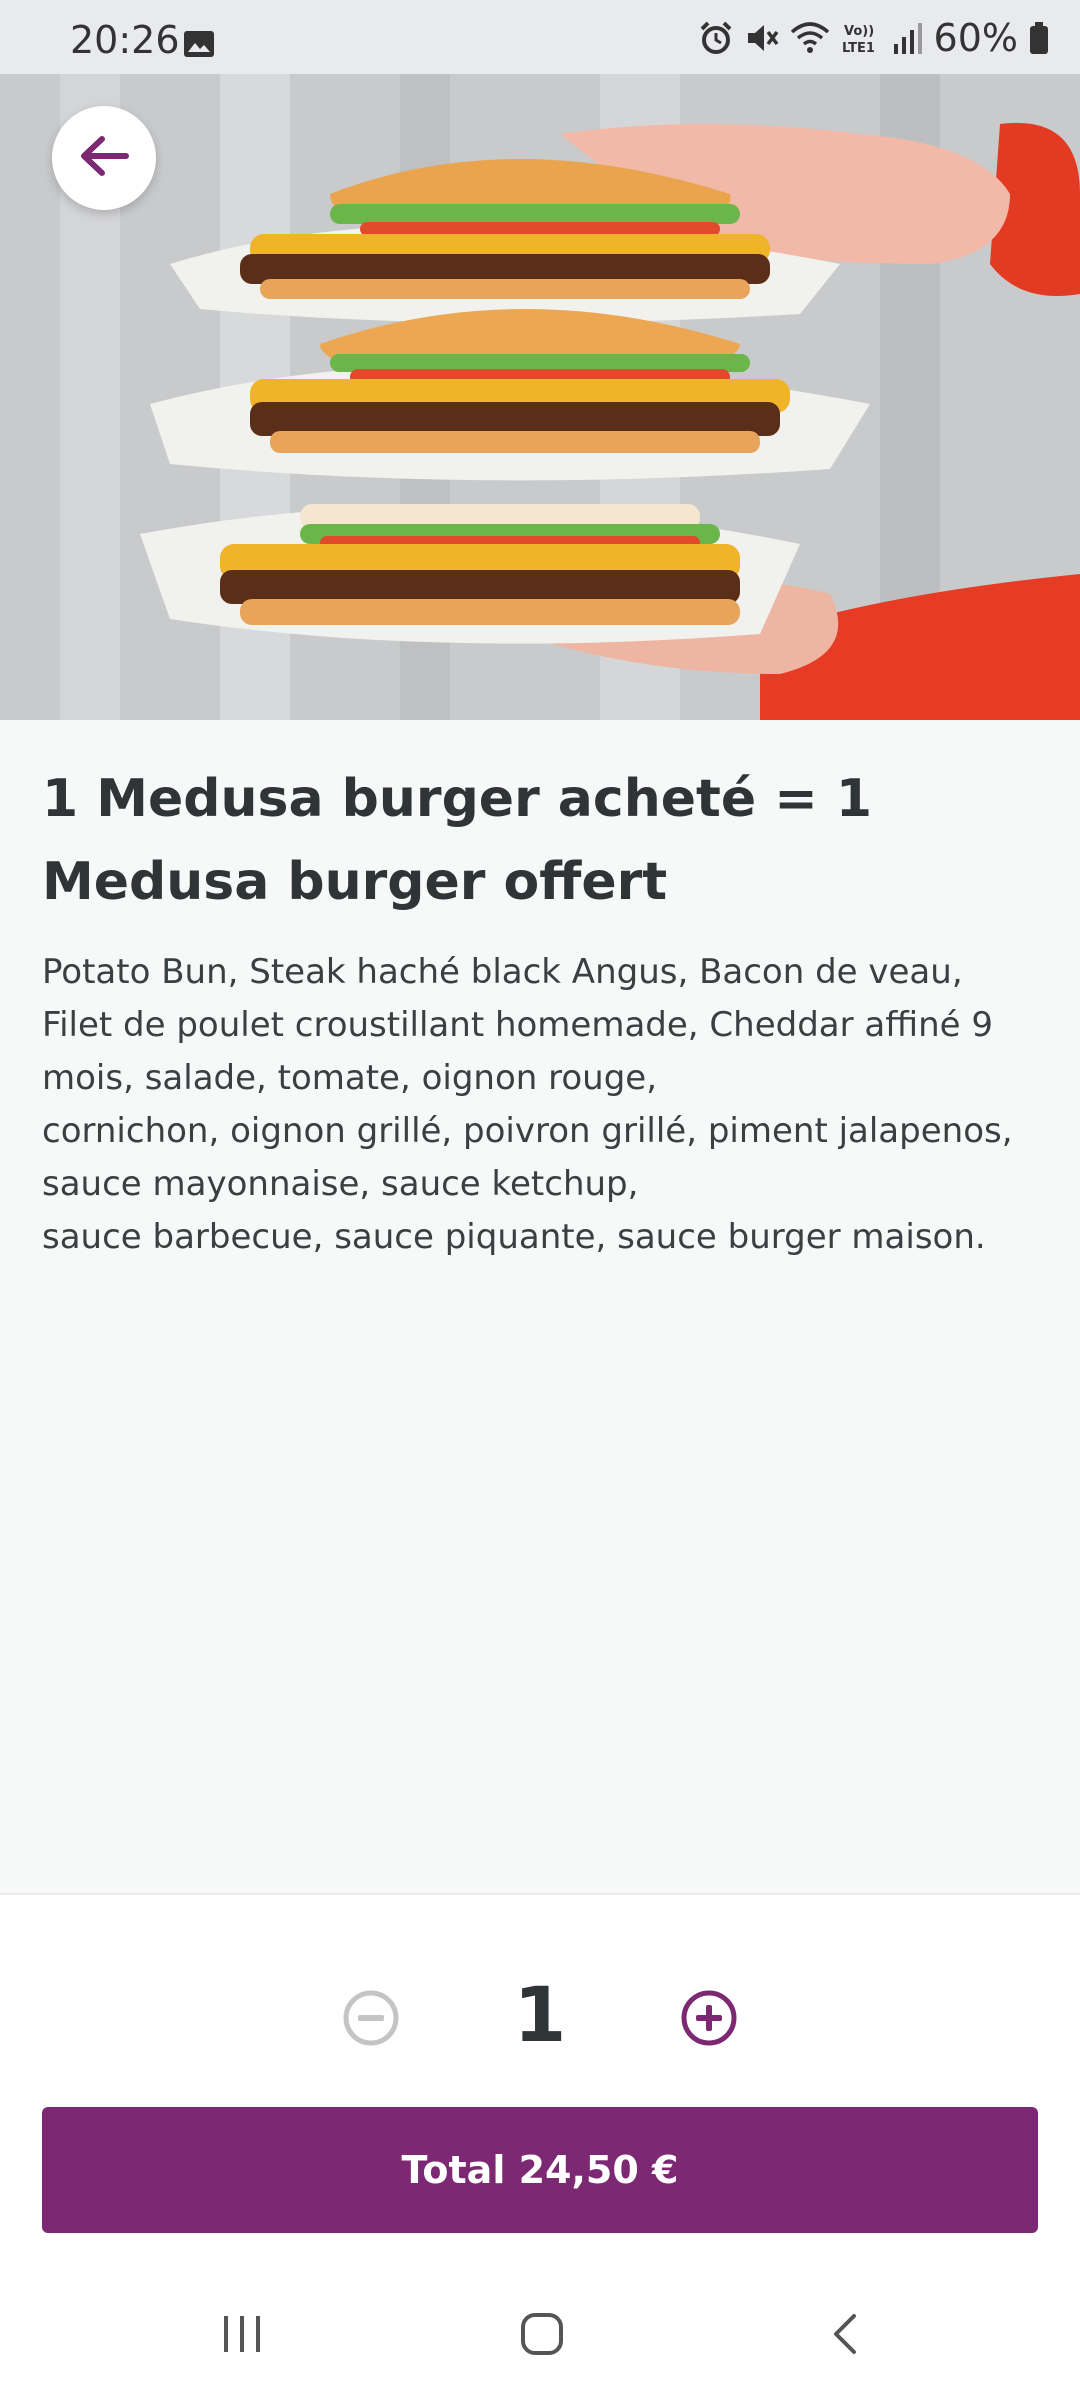 The image size is (1080, 2400). I want to click on back-button, so click(104, 158).